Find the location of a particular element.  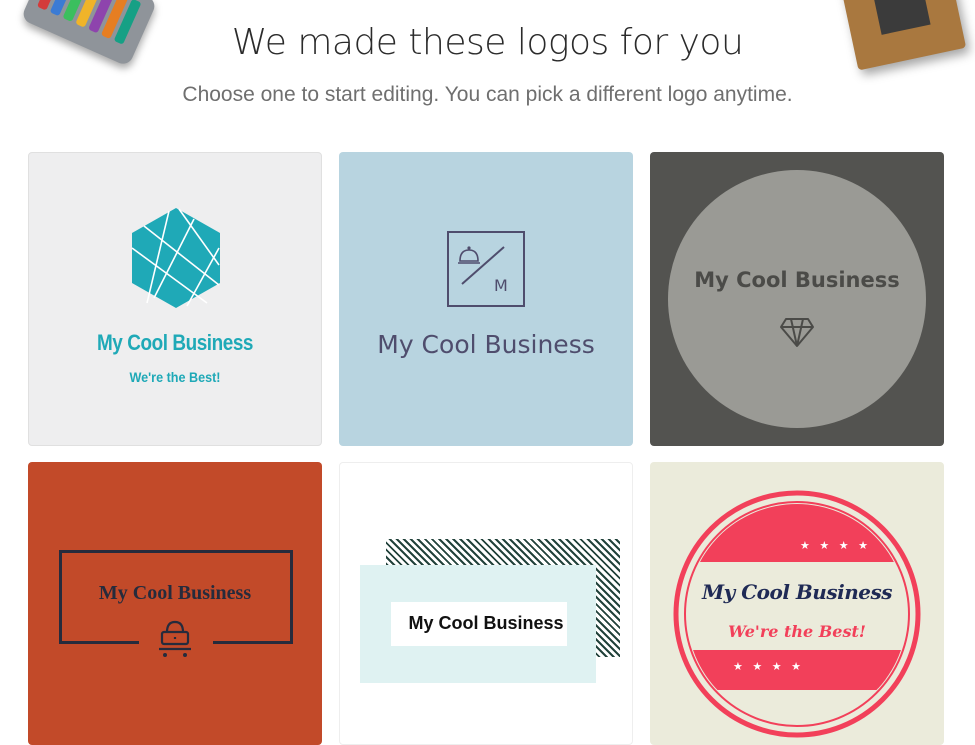

stars-top: ★ ★ ★ ★ is located at coordinates (835, 545).